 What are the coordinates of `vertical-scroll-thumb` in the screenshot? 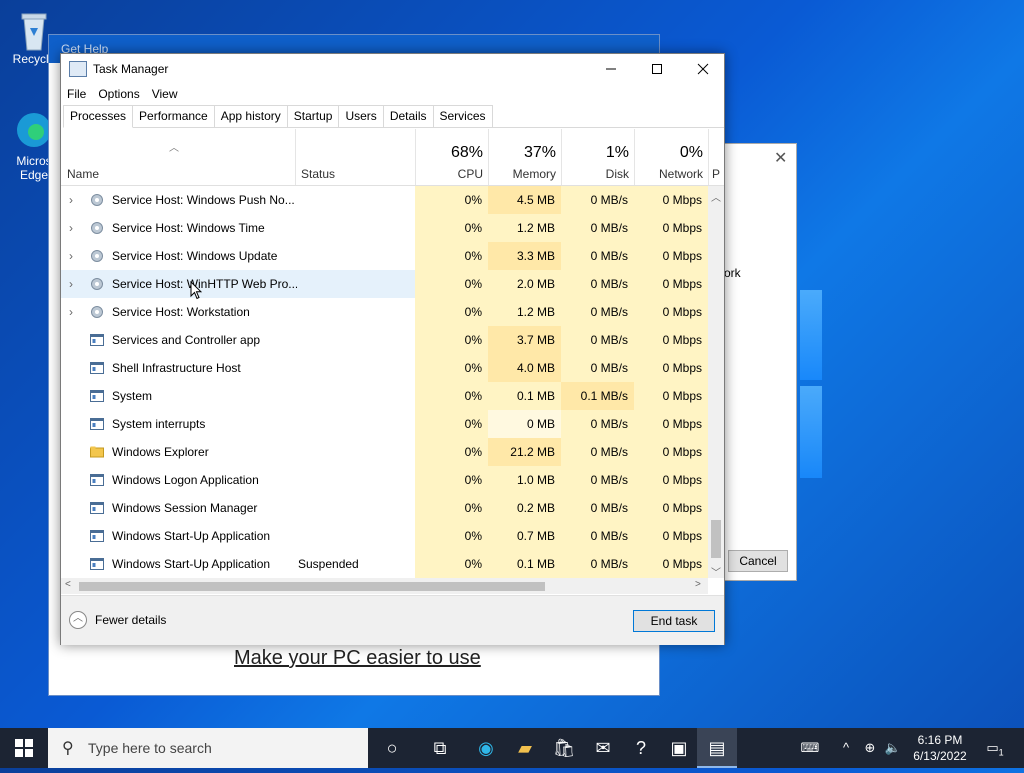 It's located at (716, 539).